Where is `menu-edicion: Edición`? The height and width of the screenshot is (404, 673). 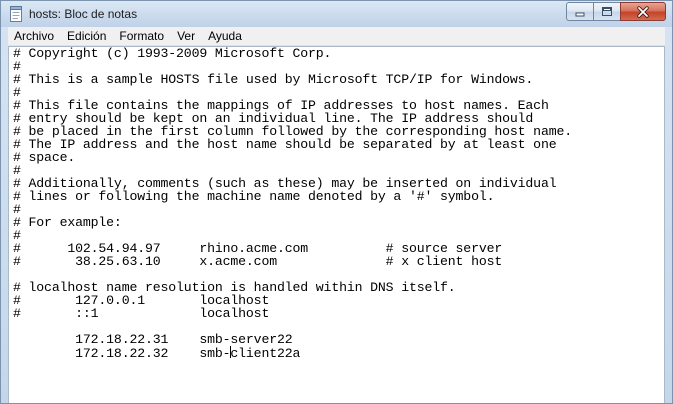
menu-edicion: Edición is located at coordinates (87, 36).